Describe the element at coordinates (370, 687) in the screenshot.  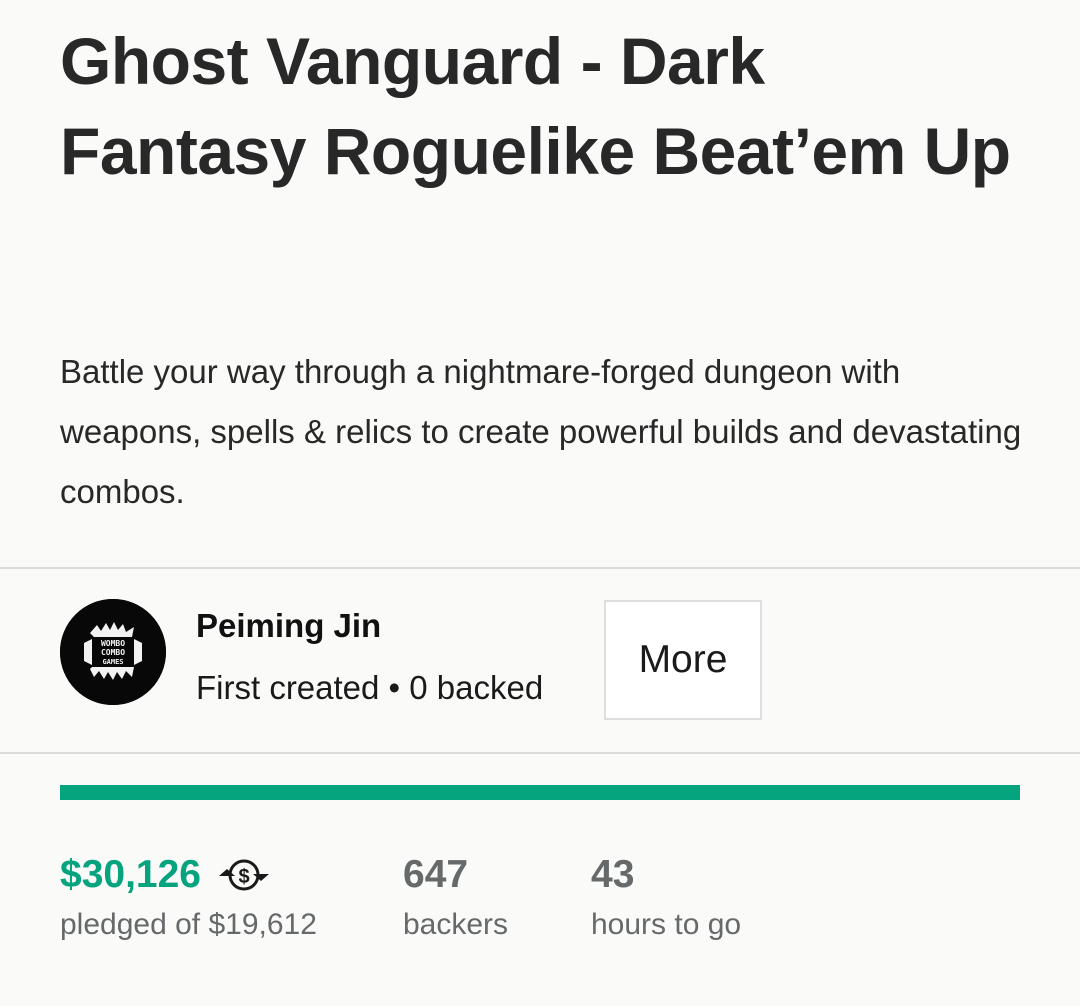
I see `creator-stats: First created • 0 backed` at that location.